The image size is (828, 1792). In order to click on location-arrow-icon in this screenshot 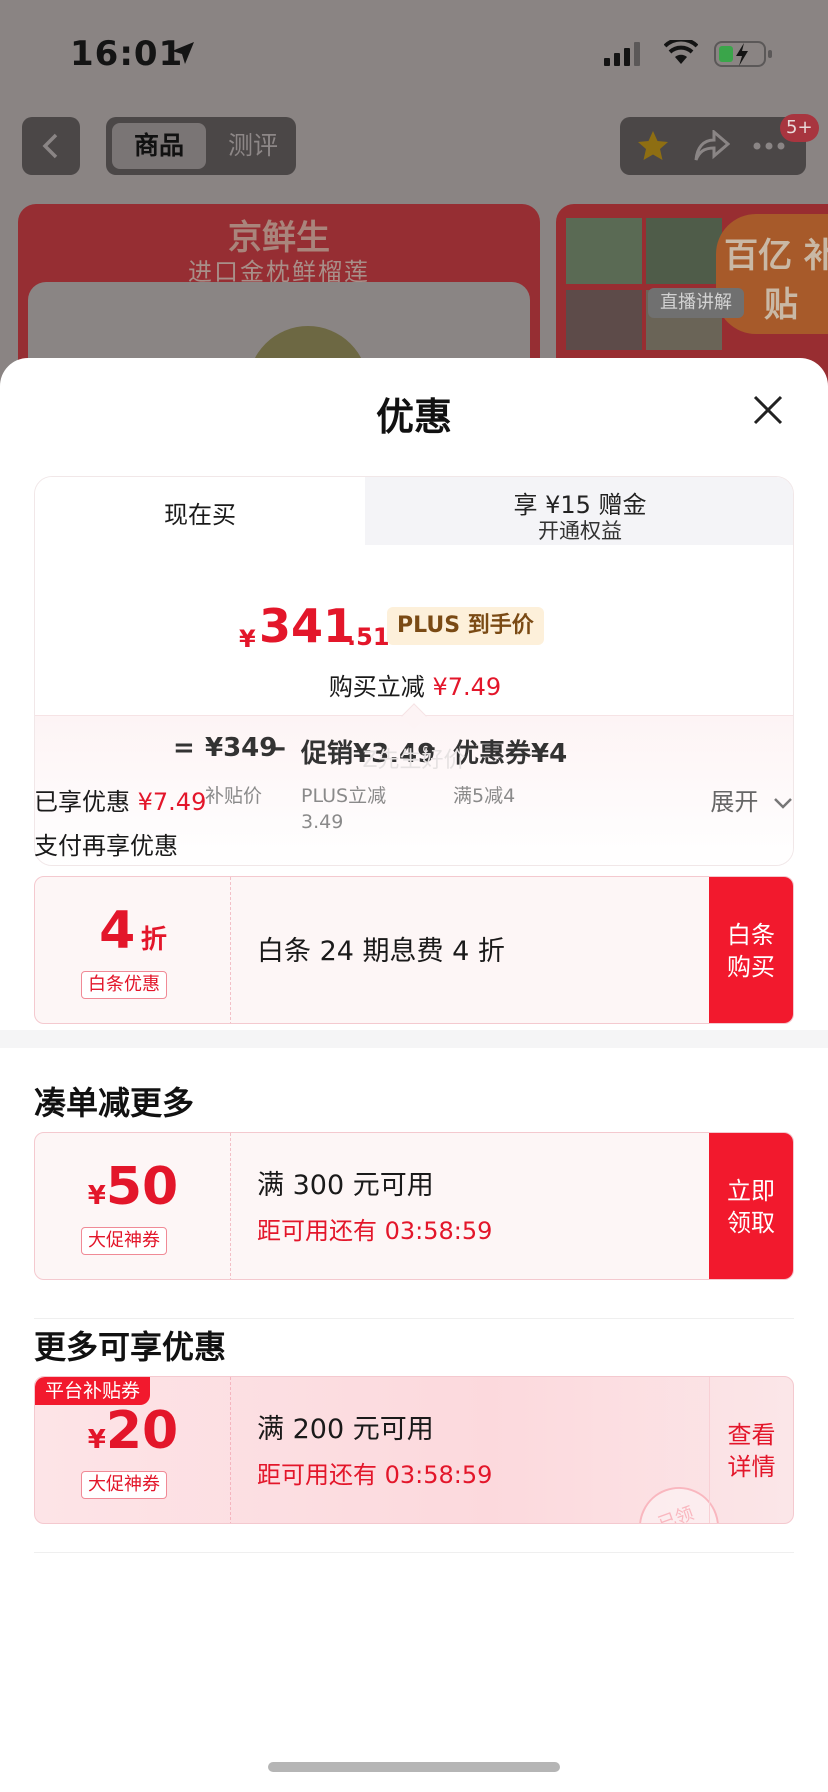, I will do `click(183, 53)`.